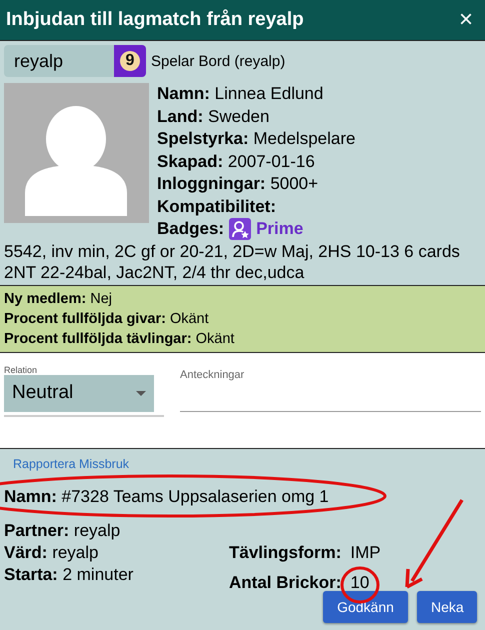  Describe the element at coordinates (79, 393) in the screenshot. I see `relation-select: Neutral` at that location.